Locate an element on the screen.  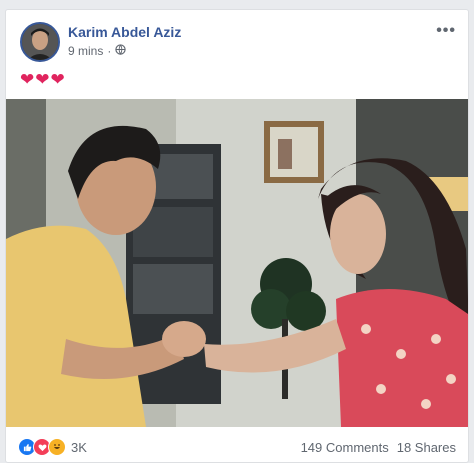
reactions-count: 3K is located at coordinates (79, 447).